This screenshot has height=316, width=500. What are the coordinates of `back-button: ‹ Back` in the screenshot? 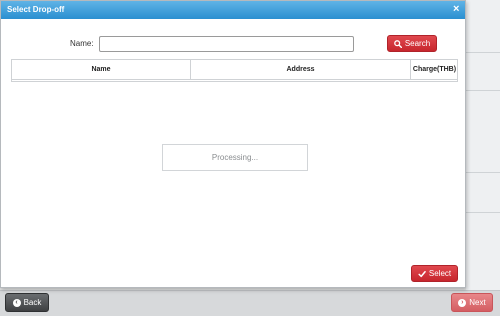 It's located at (27, 302).